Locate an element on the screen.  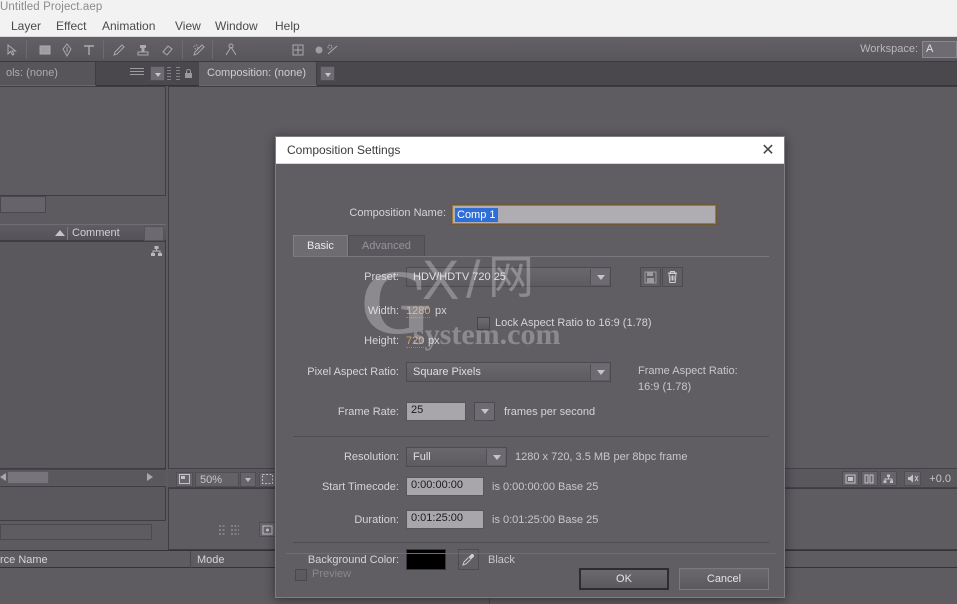
window-title: Untitled Project.aep is located at coordinates (51, 7).